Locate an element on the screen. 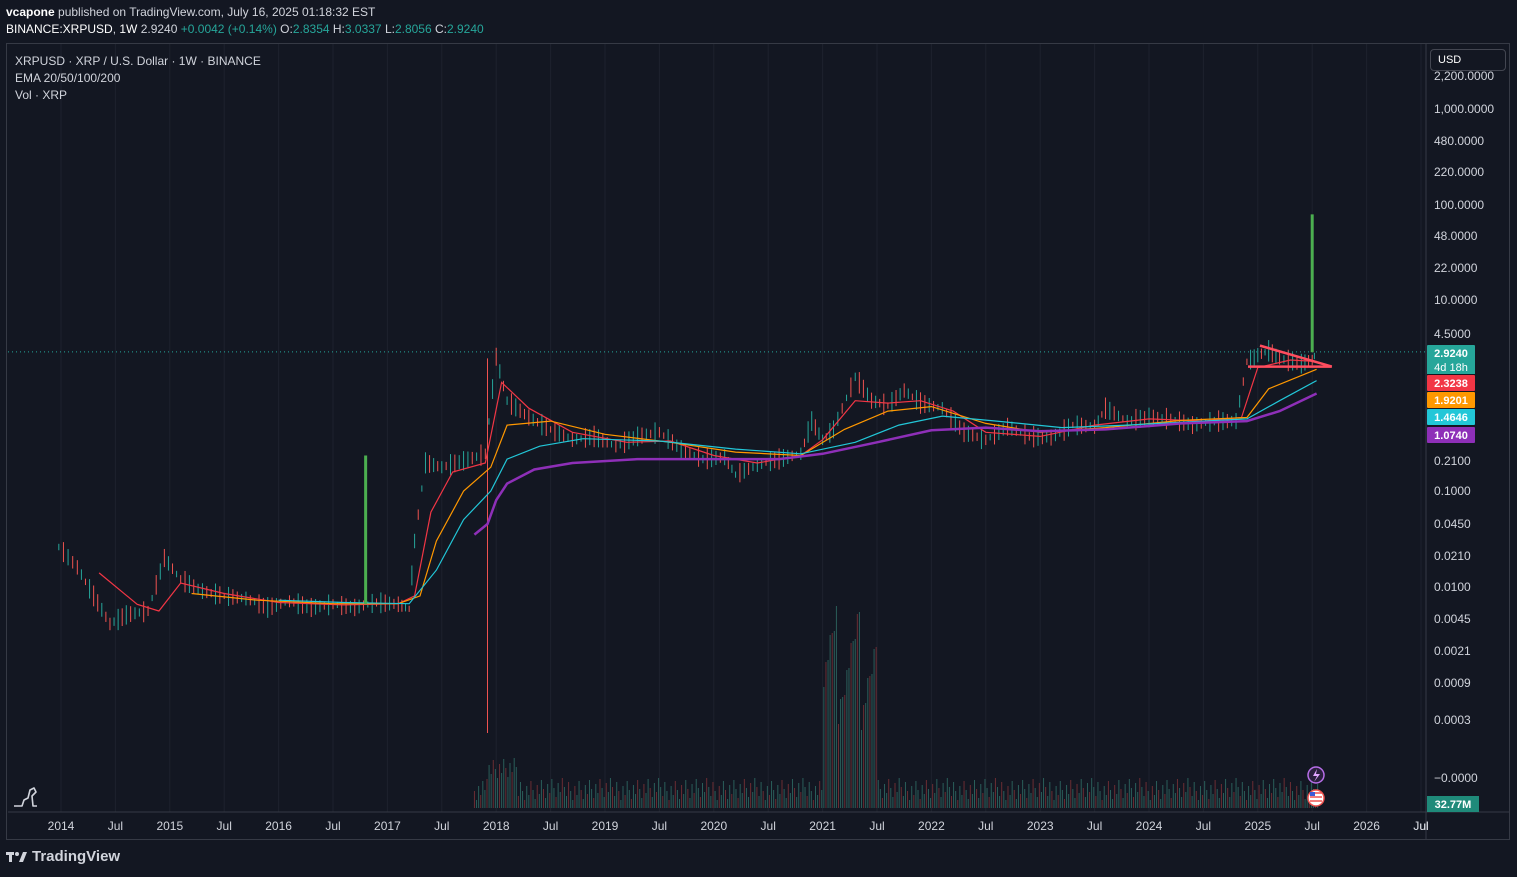 This screenshot has height=877, width=1517. tradingview-brand: TradingView is located at coordinates (63, 856).